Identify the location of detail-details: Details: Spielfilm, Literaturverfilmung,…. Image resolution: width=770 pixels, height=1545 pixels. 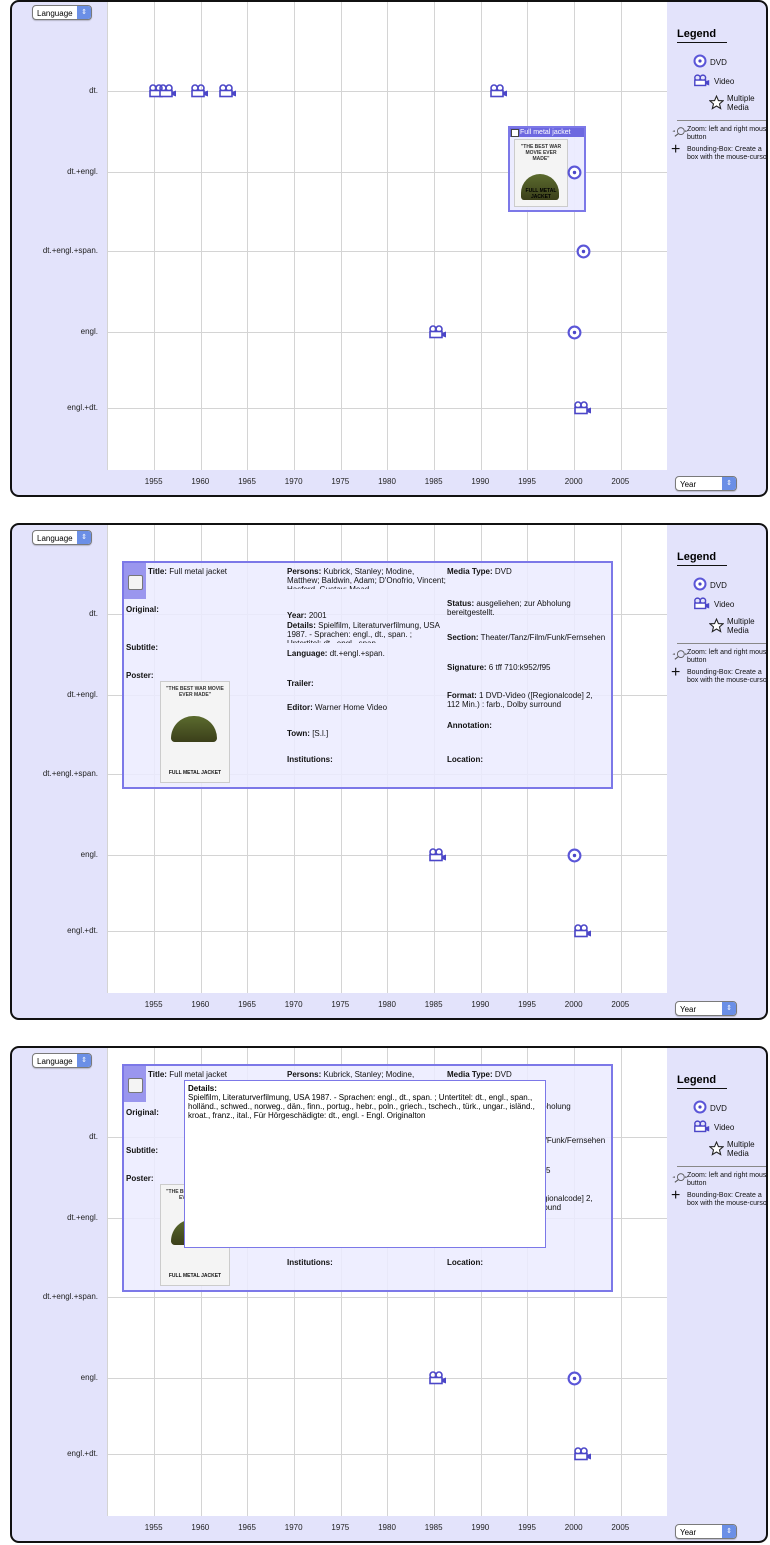
(366, 632).